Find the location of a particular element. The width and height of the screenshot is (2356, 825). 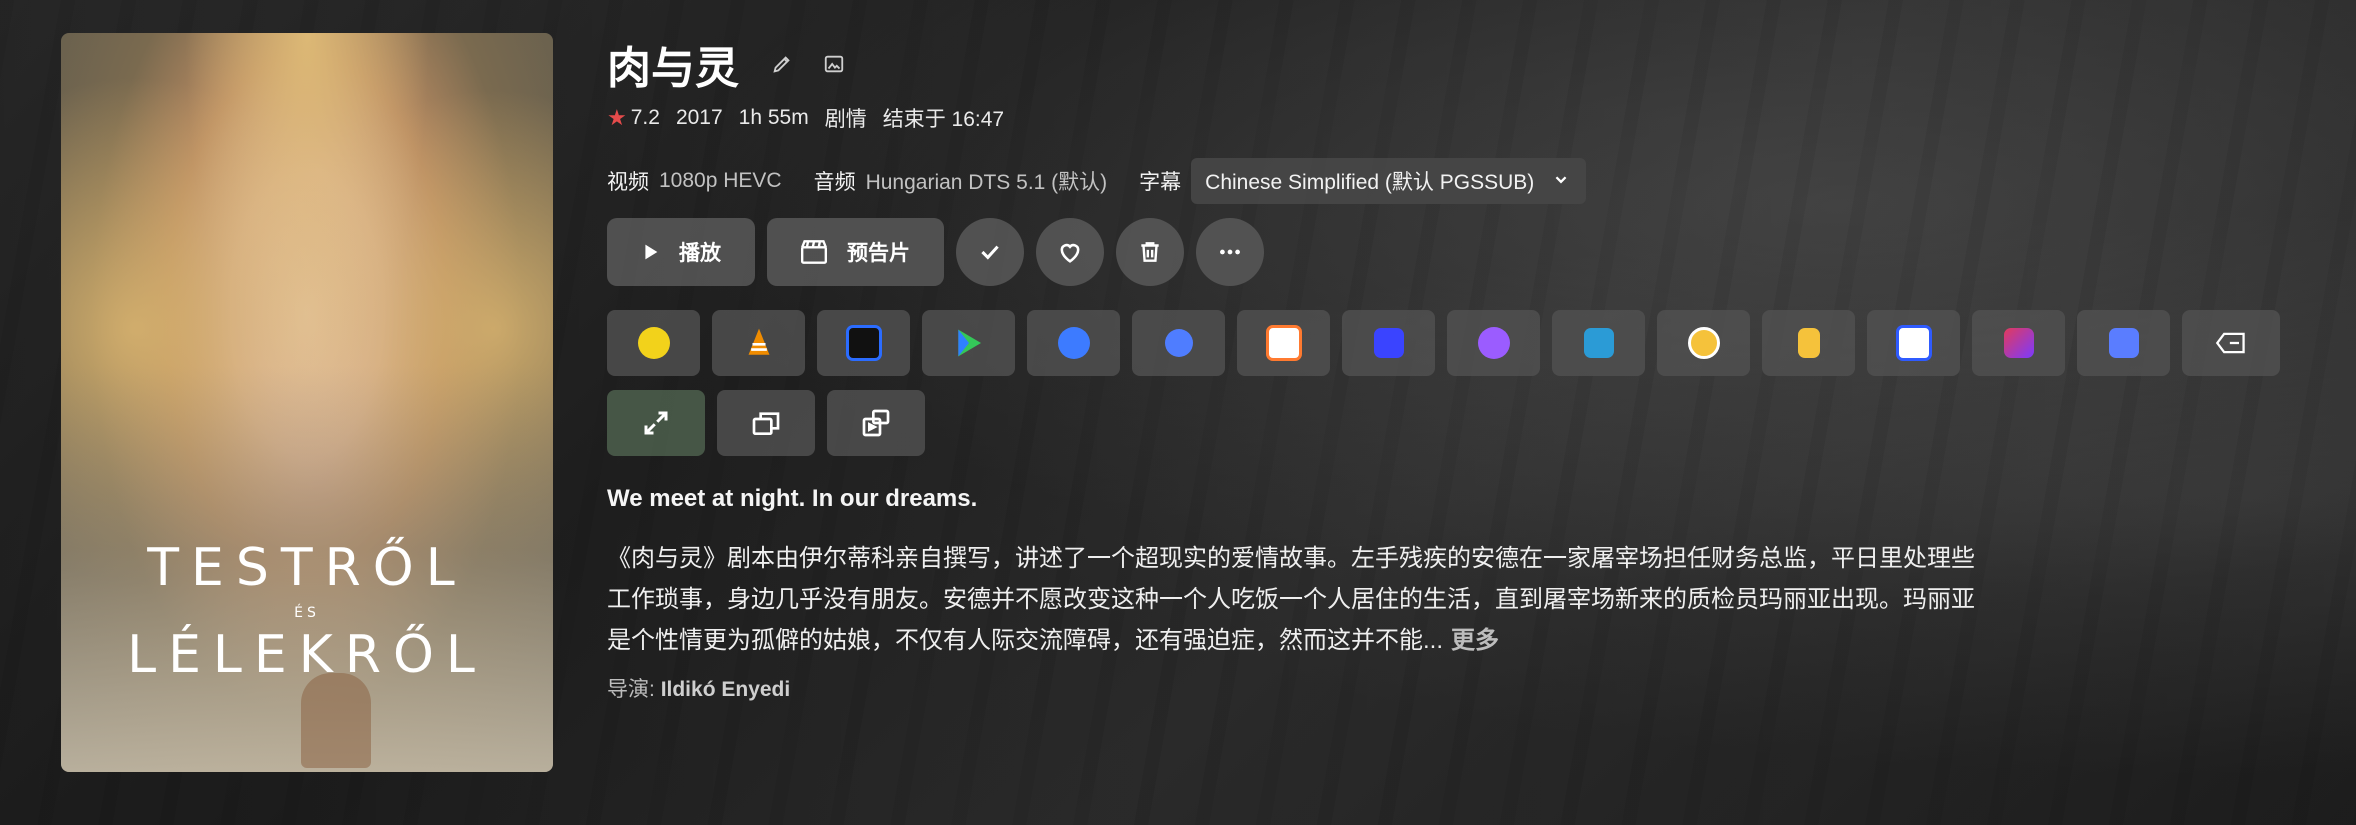

player-1-icon is located at coordinates (653, 343).